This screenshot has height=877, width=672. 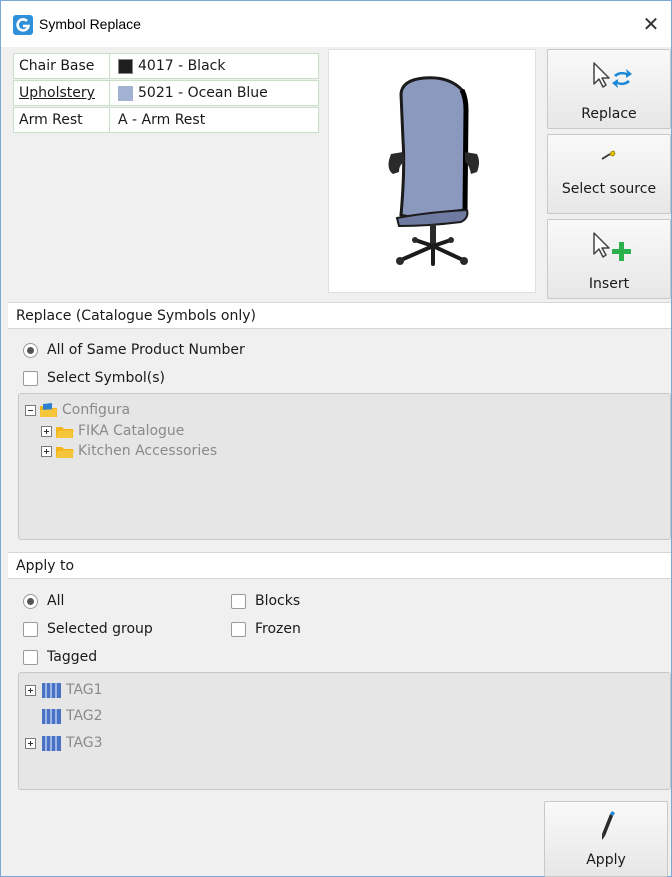 What do you see at coordinates (215, 120) in the screenshot?
I see `attribute-value: A - Arm Rest` at bounding box center [215, 120].